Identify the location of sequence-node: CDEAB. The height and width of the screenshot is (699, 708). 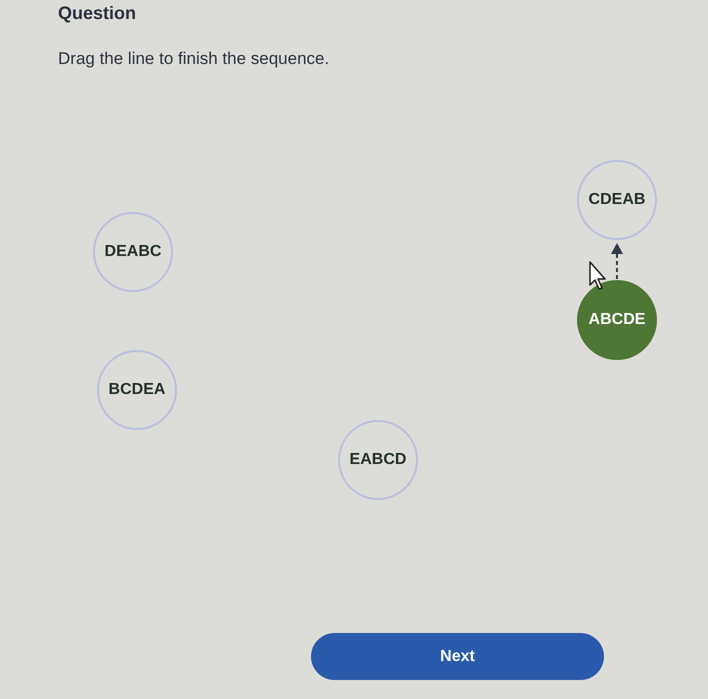
(617, 200).